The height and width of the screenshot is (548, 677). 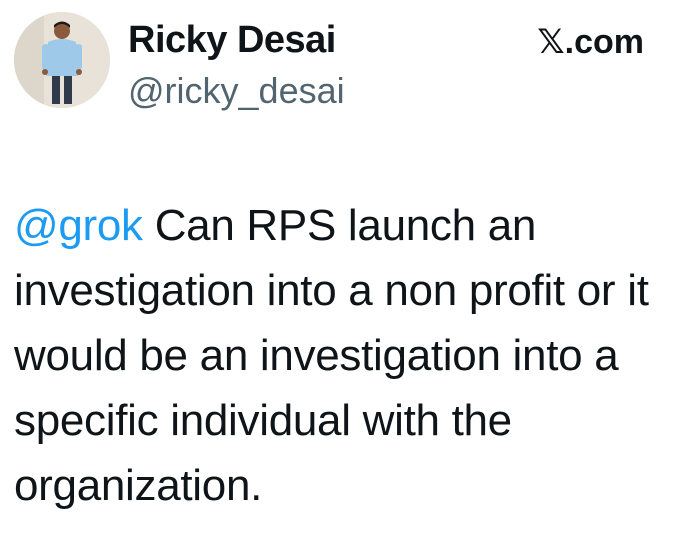 I want to click on mention-link: @grok, so click(x=78, y=225).